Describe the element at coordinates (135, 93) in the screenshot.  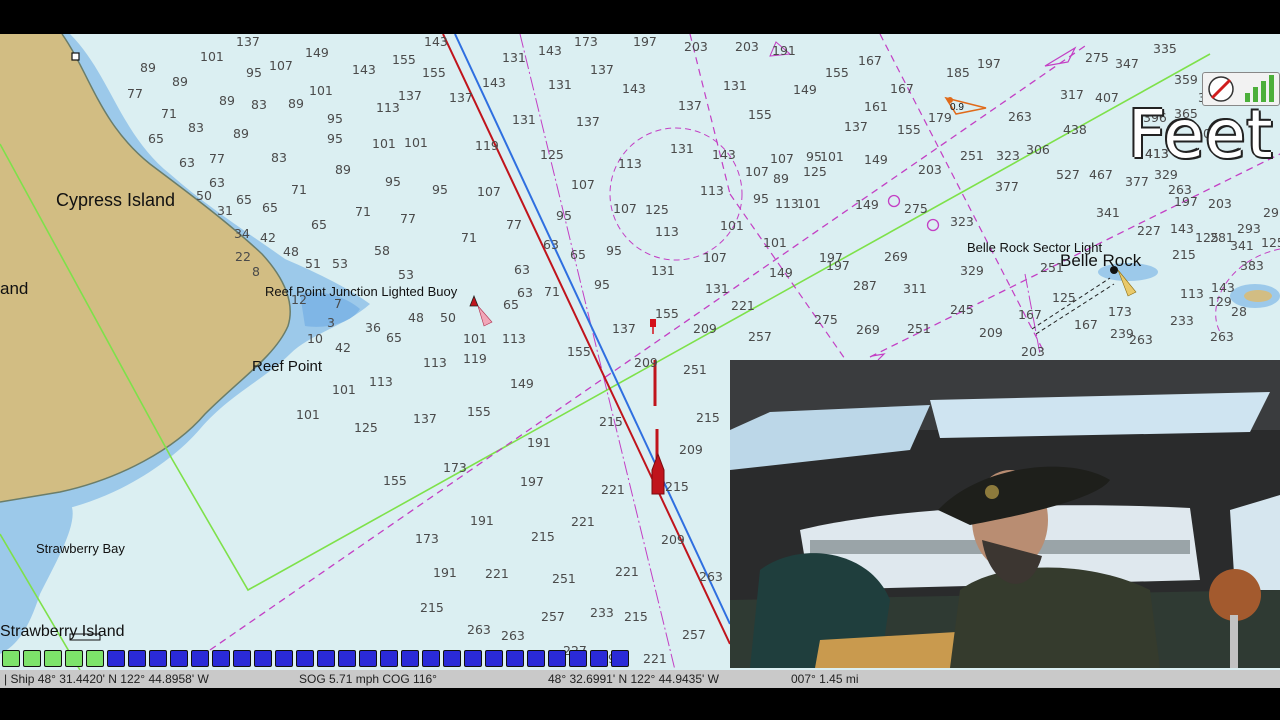
I see `depth-sounding: 77` at that location.